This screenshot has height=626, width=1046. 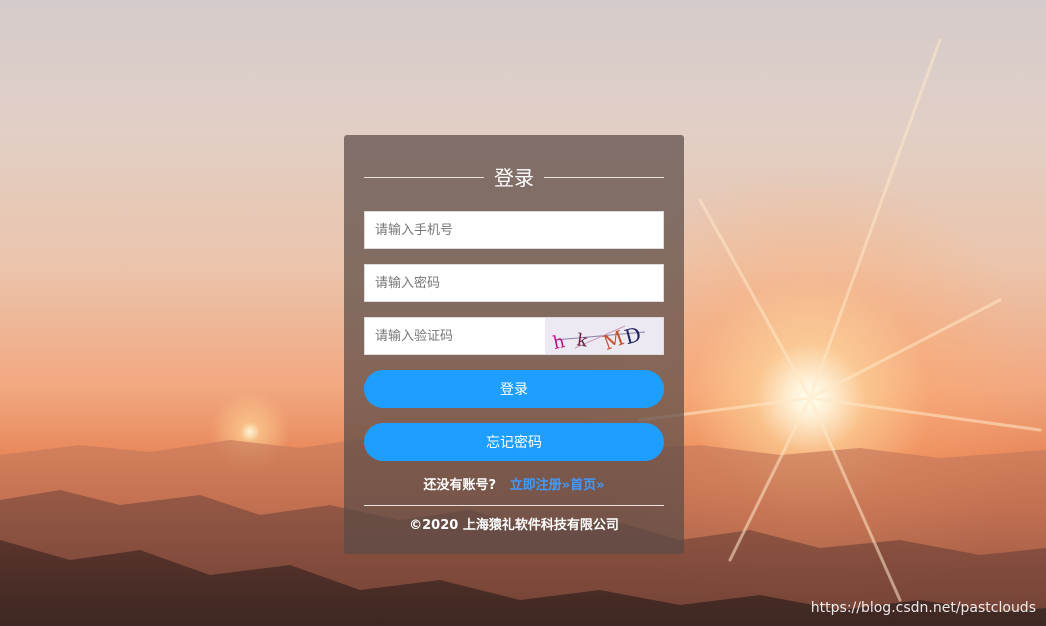 What do you see at coordinates (514, 389) in the screenshot?
I see `login-button: 登录` at bounding box center [514, 389].